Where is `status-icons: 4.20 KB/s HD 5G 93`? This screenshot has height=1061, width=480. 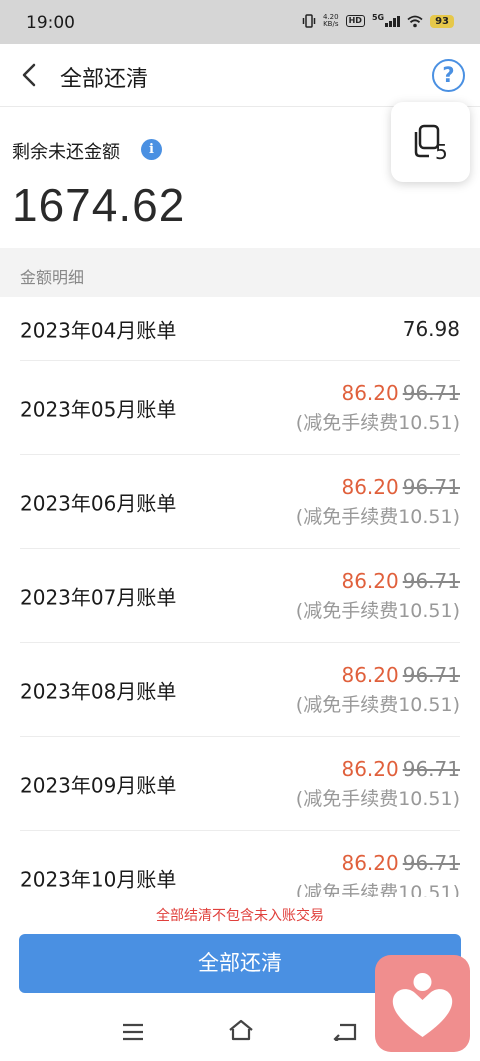 status-icons: 4.20 KB/s HD 5G 93 is located at coordinates (378, 20).